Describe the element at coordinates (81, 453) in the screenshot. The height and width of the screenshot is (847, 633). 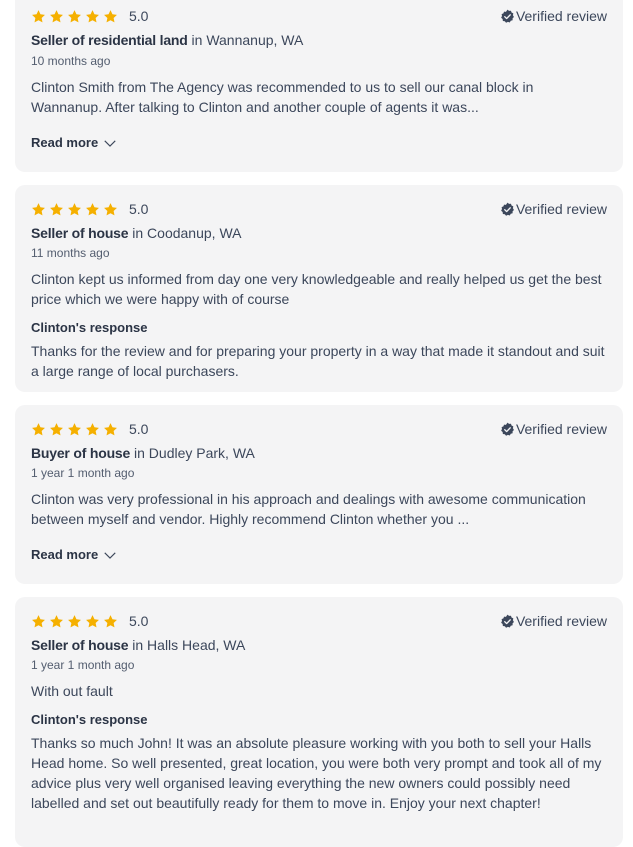
I see `reviewer-role: Buyer of house` at that location.